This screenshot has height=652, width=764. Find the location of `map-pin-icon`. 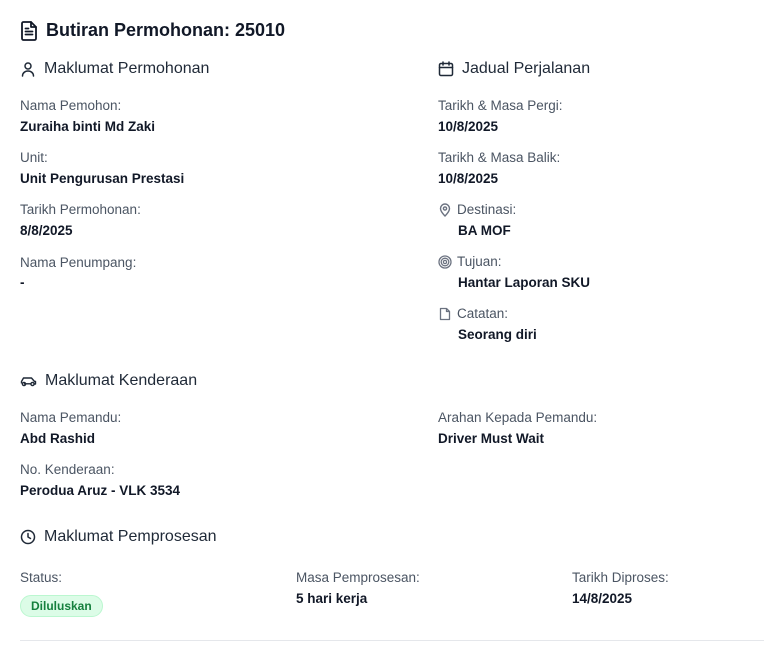

map-pin-icon is located at coordinates (445, 209).